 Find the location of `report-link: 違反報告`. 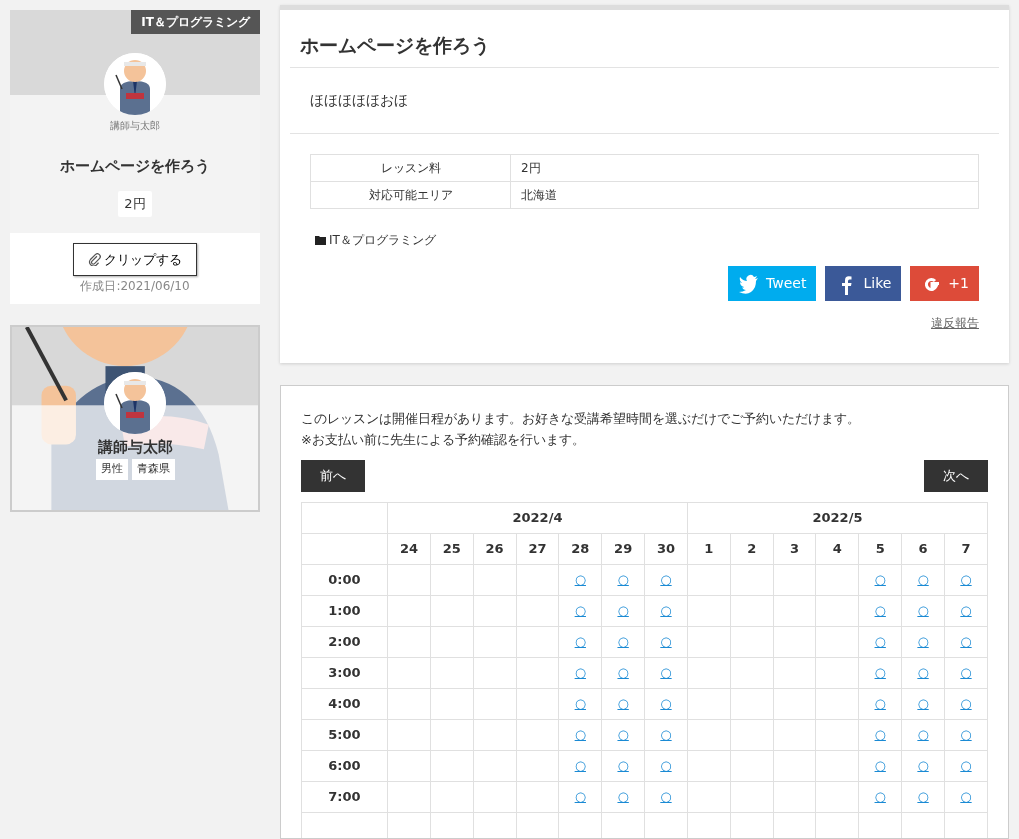

report-link: 違反報告 is located at coordinates (955, 323).